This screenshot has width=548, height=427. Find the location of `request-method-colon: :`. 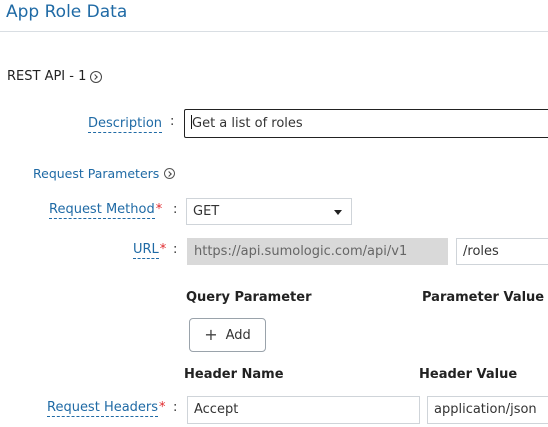

request-method-colon: : is located at coordinates (175, 209).